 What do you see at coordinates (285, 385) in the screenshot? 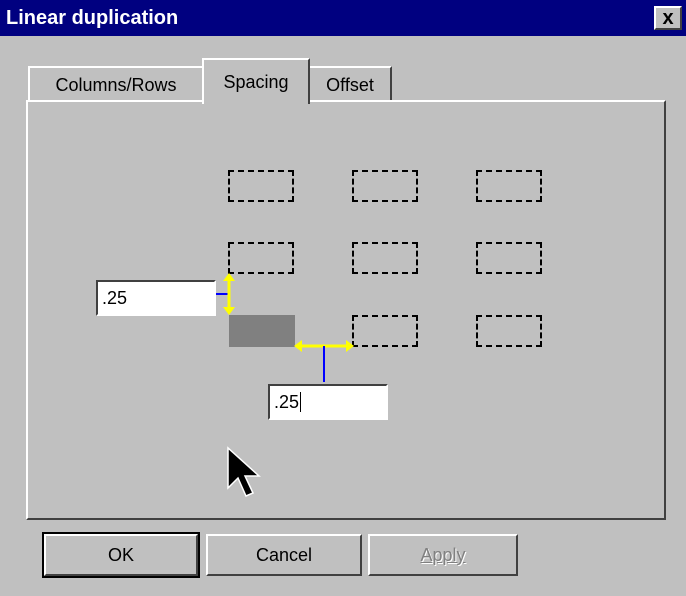
I see `spacing-indicators` at bounding box center [285, 385].